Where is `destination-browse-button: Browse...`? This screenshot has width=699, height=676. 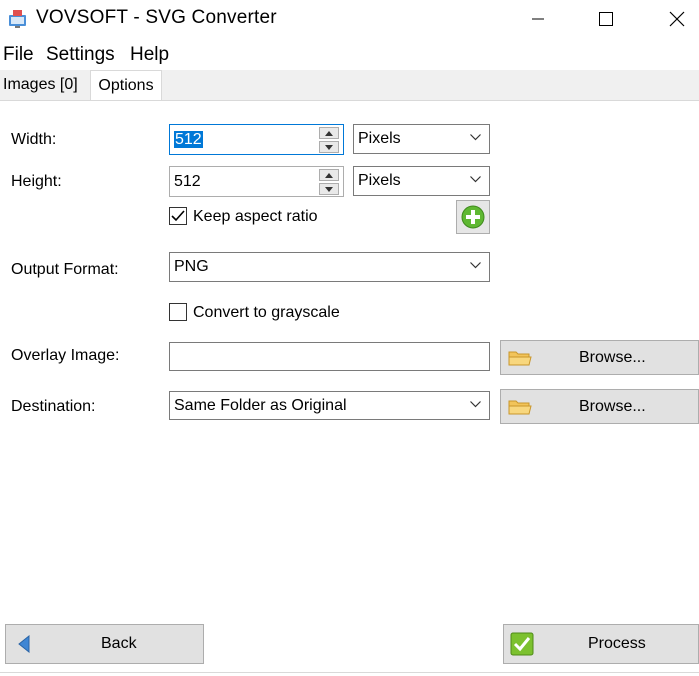
destination-browse-button: Browse... is located at coordinates (599, 406).